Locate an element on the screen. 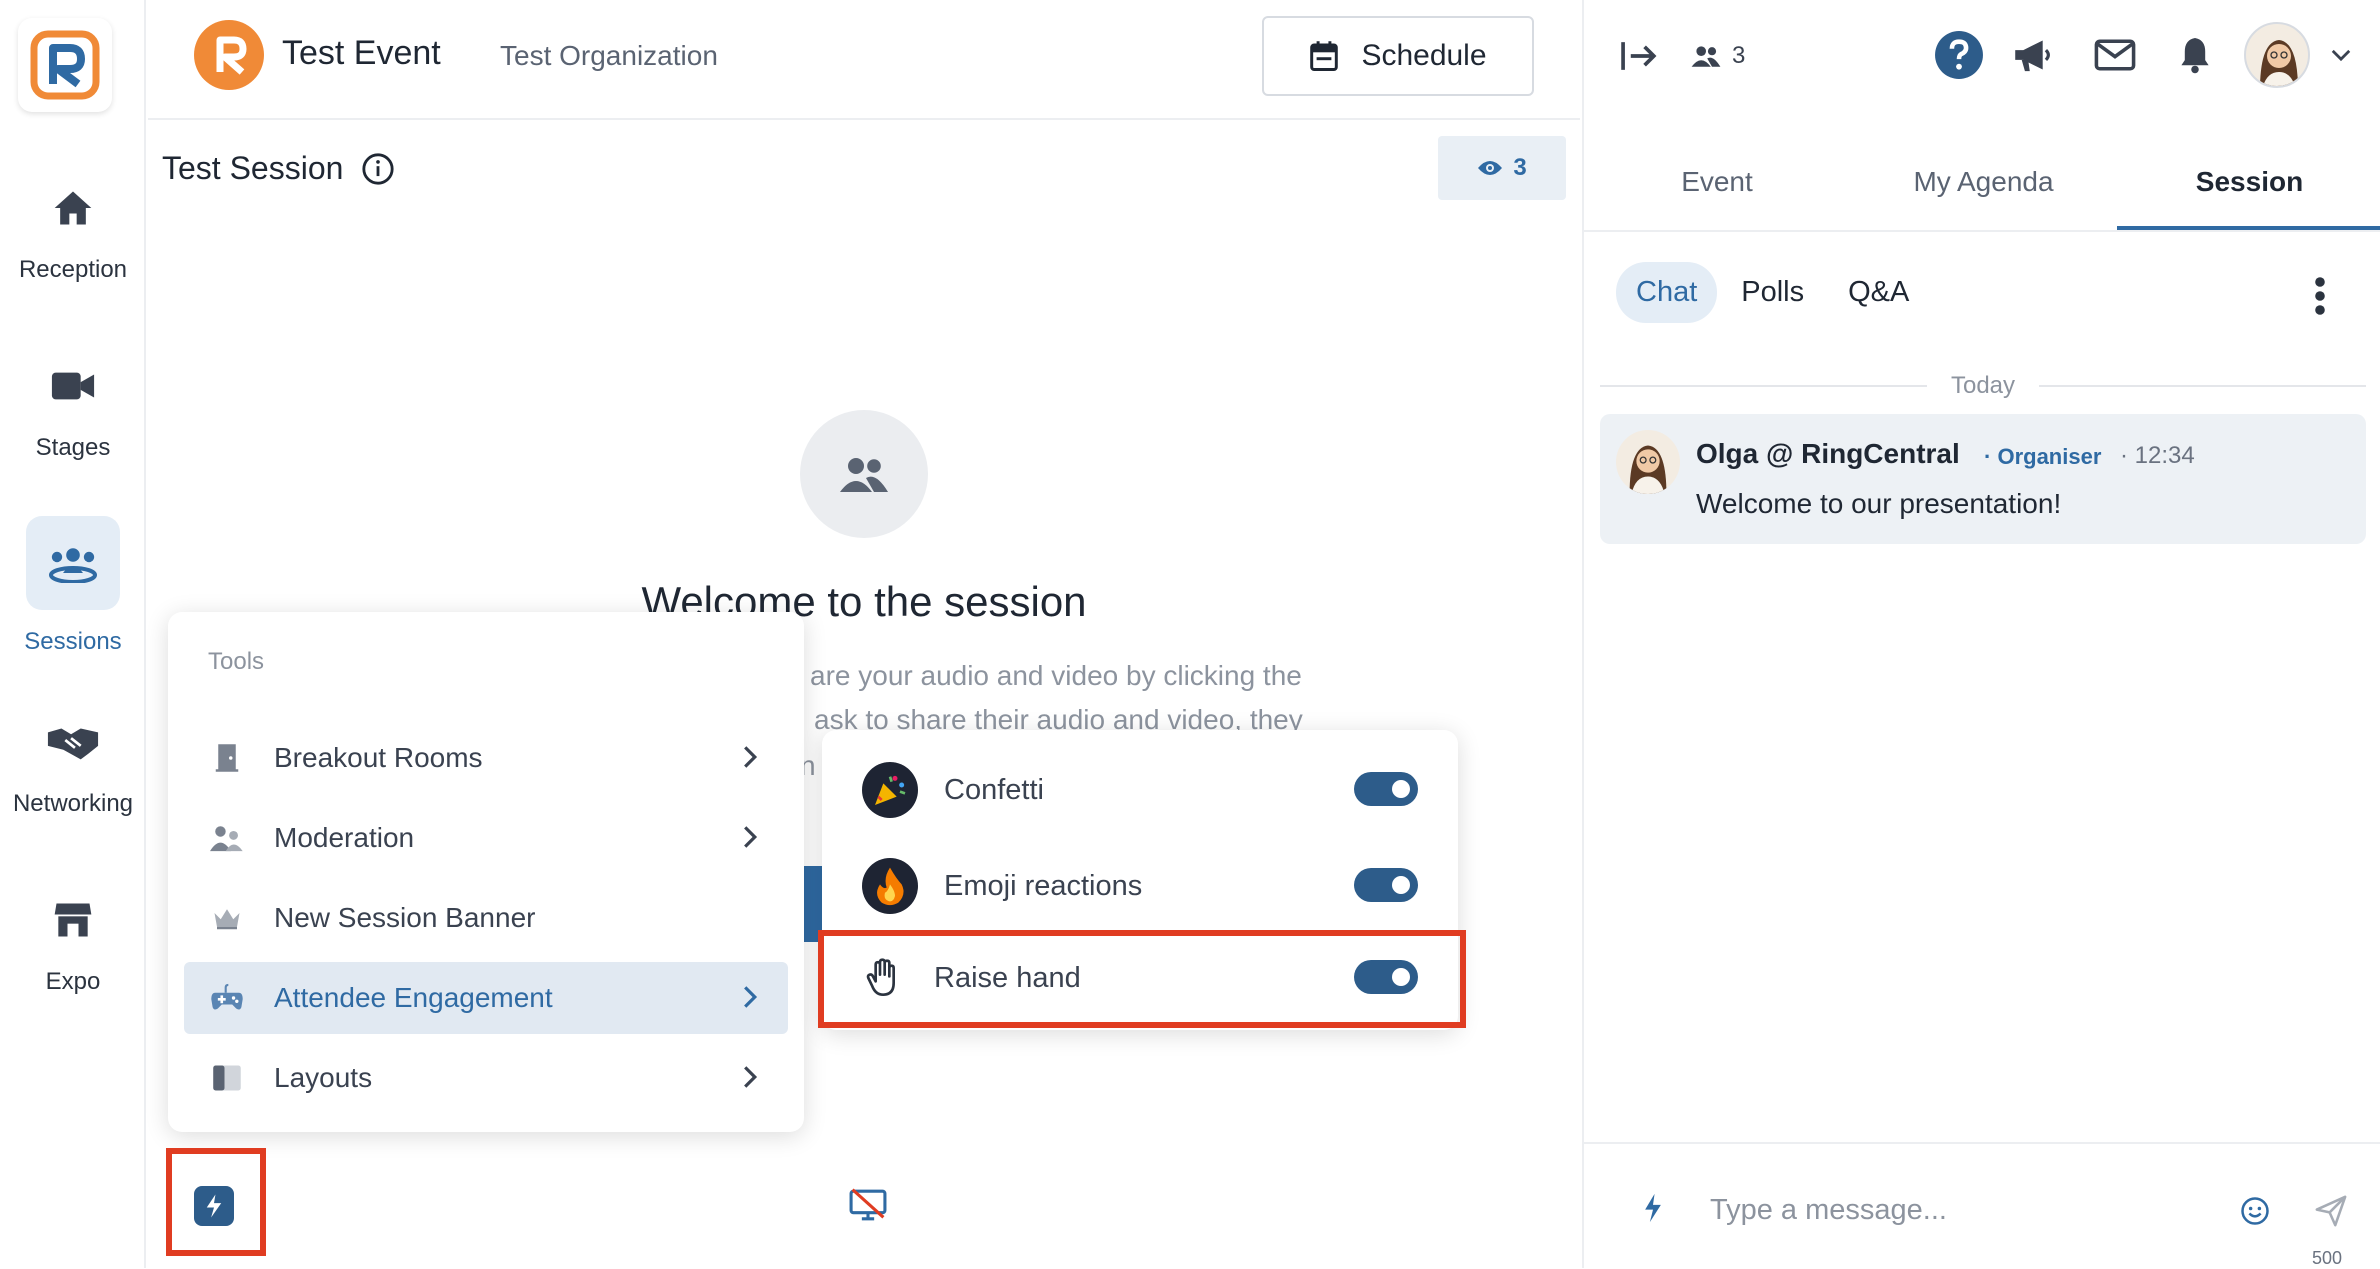 This screenshot has height=1269, width=2380. author-role-label: Organiser is located at coordinates (2049, 456).